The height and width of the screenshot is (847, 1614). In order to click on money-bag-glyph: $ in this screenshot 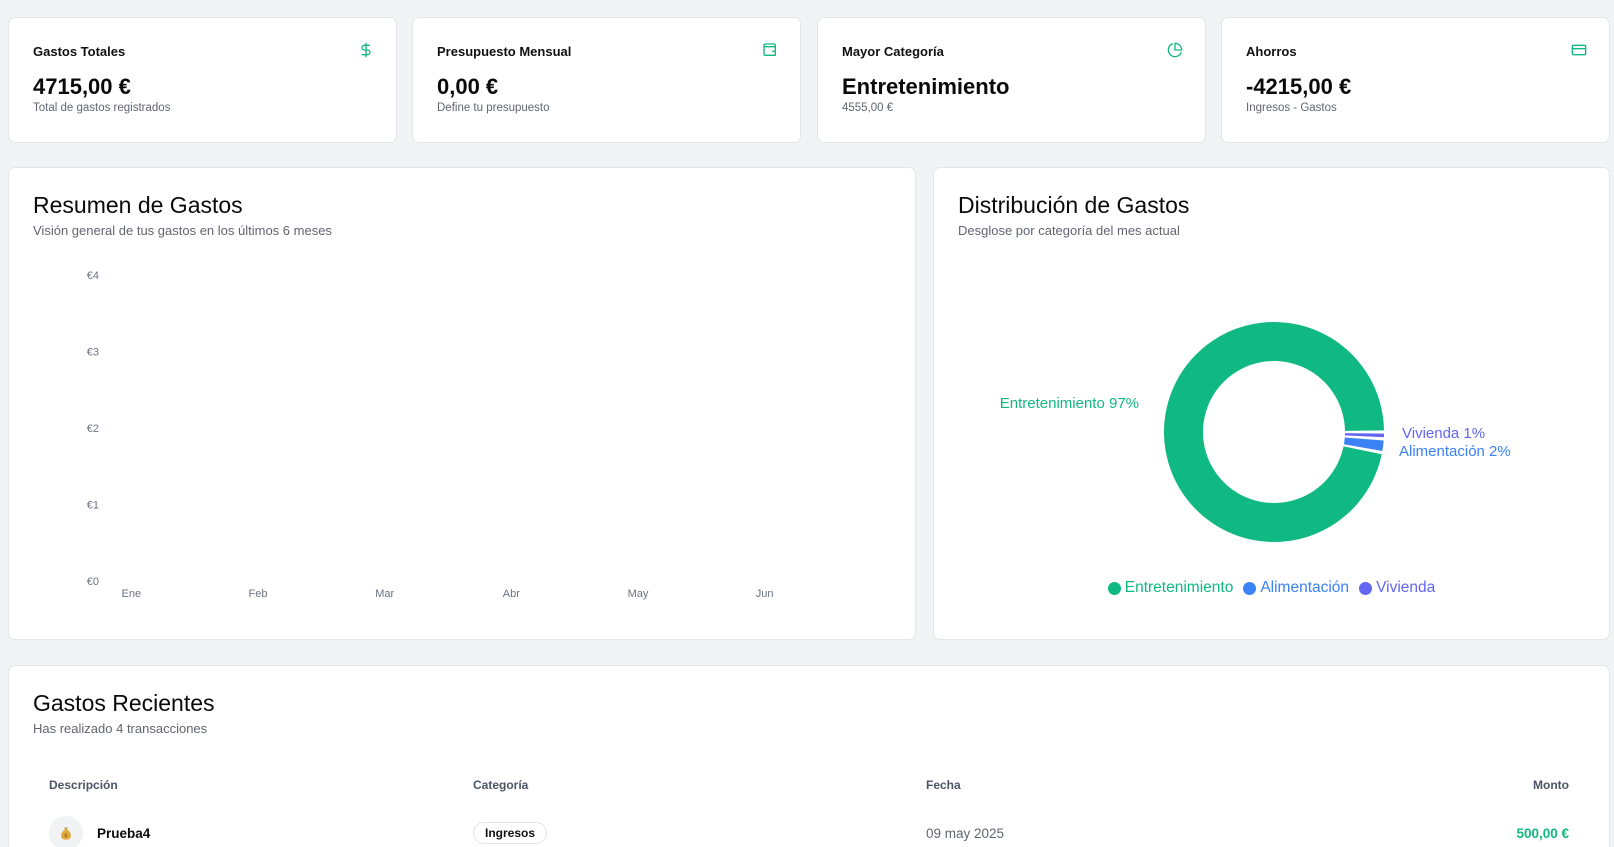, I will do `click(66, 833)`.